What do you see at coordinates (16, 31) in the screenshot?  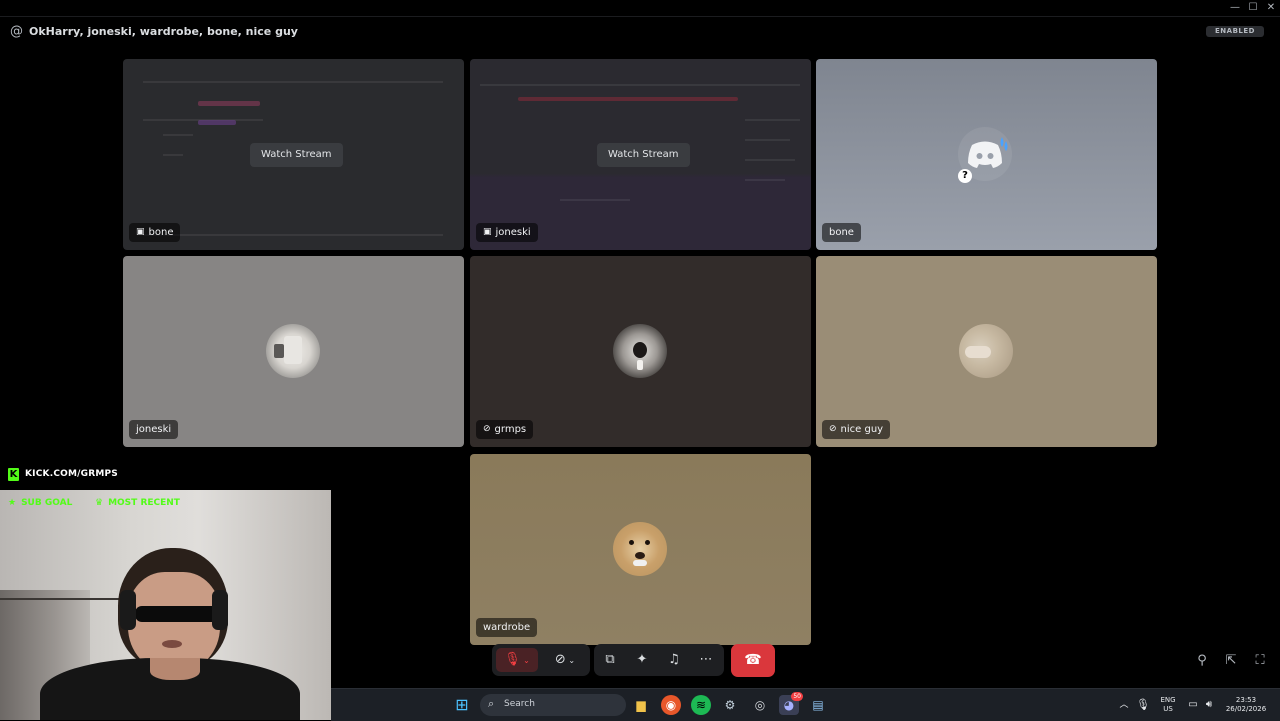 I see `at-icon: @` at bounding box center [16, 31].